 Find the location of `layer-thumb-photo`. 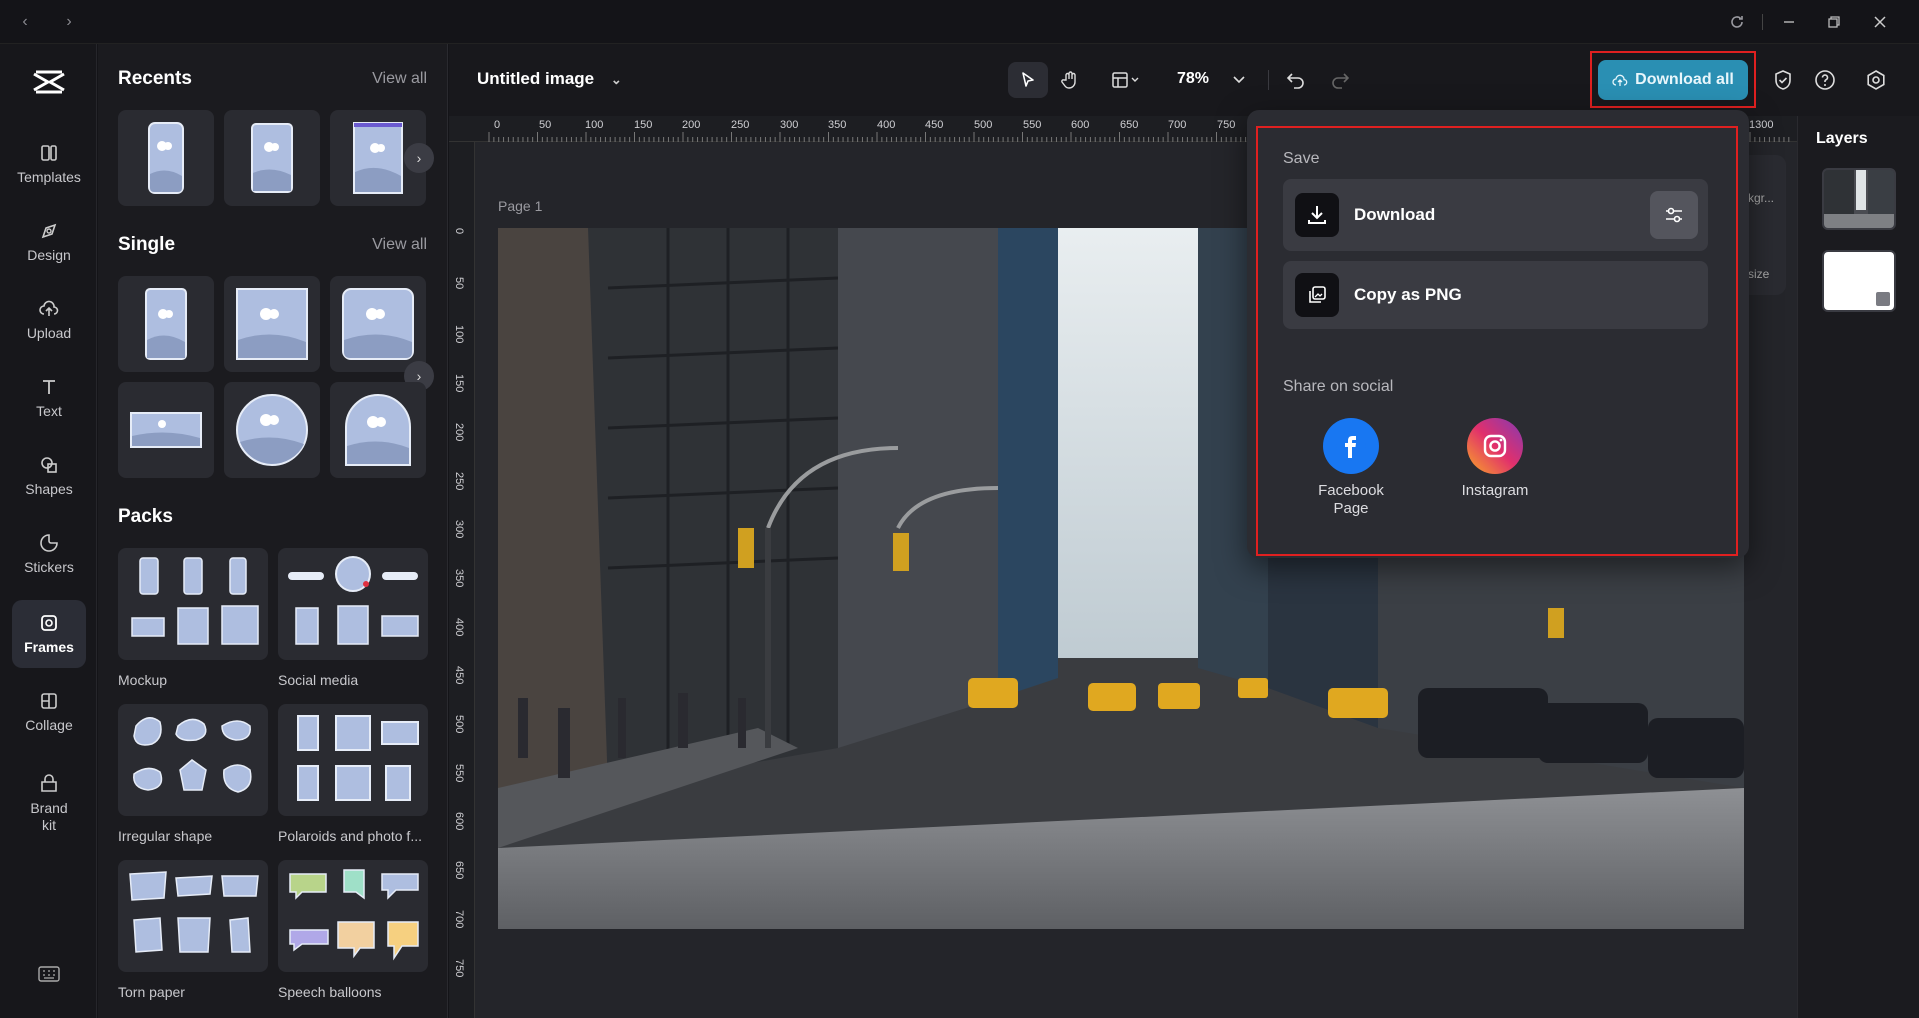

layer-thumb-photo is located at coordinates (1859, 199).